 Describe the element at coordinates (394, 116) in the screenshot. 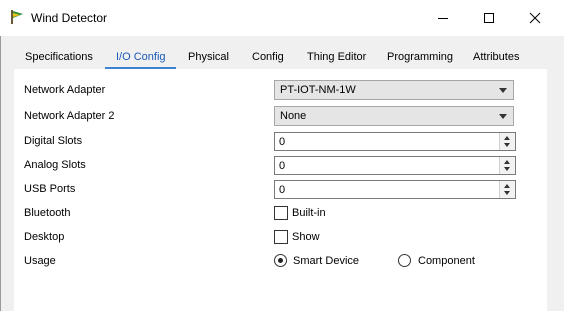

I see `network-adapter-2-select: None` at that location.